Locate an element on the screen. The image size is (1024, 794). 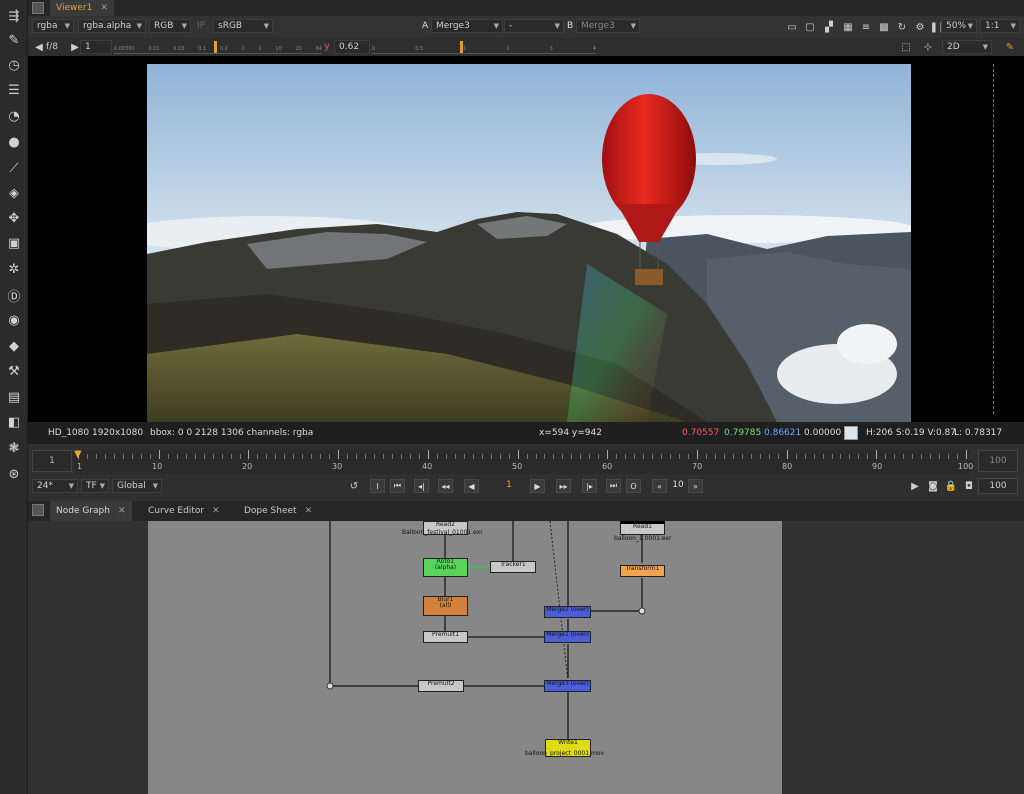
plugins-icon: ❃ is located at coordinates (14, 448).